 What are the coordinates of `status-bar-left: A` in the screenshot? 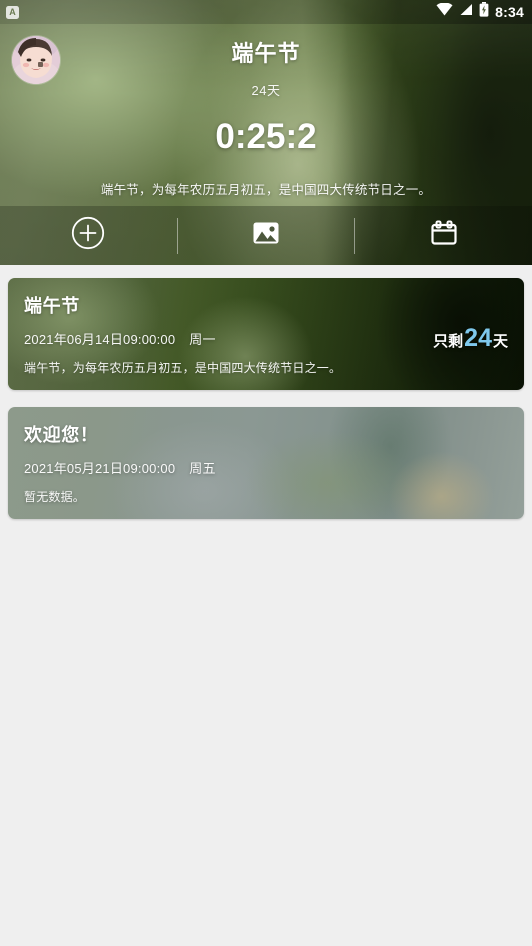 It's located at (12, 12).